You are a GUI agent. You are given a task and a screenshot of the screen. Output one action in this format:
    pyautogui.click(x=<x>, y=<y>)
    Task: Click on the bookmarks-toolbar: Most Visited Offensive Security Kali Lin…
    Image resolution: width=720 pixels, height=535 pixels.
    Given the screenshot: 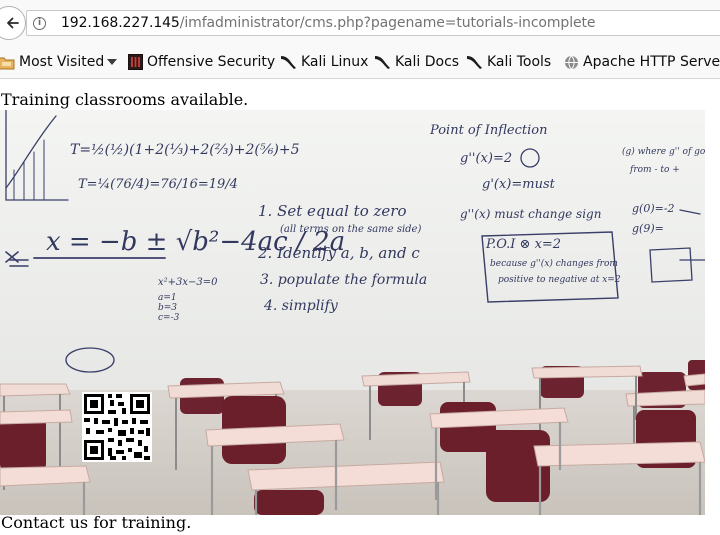 What is the action you would take?
    pyautogui.click(x=360, y=61)
    